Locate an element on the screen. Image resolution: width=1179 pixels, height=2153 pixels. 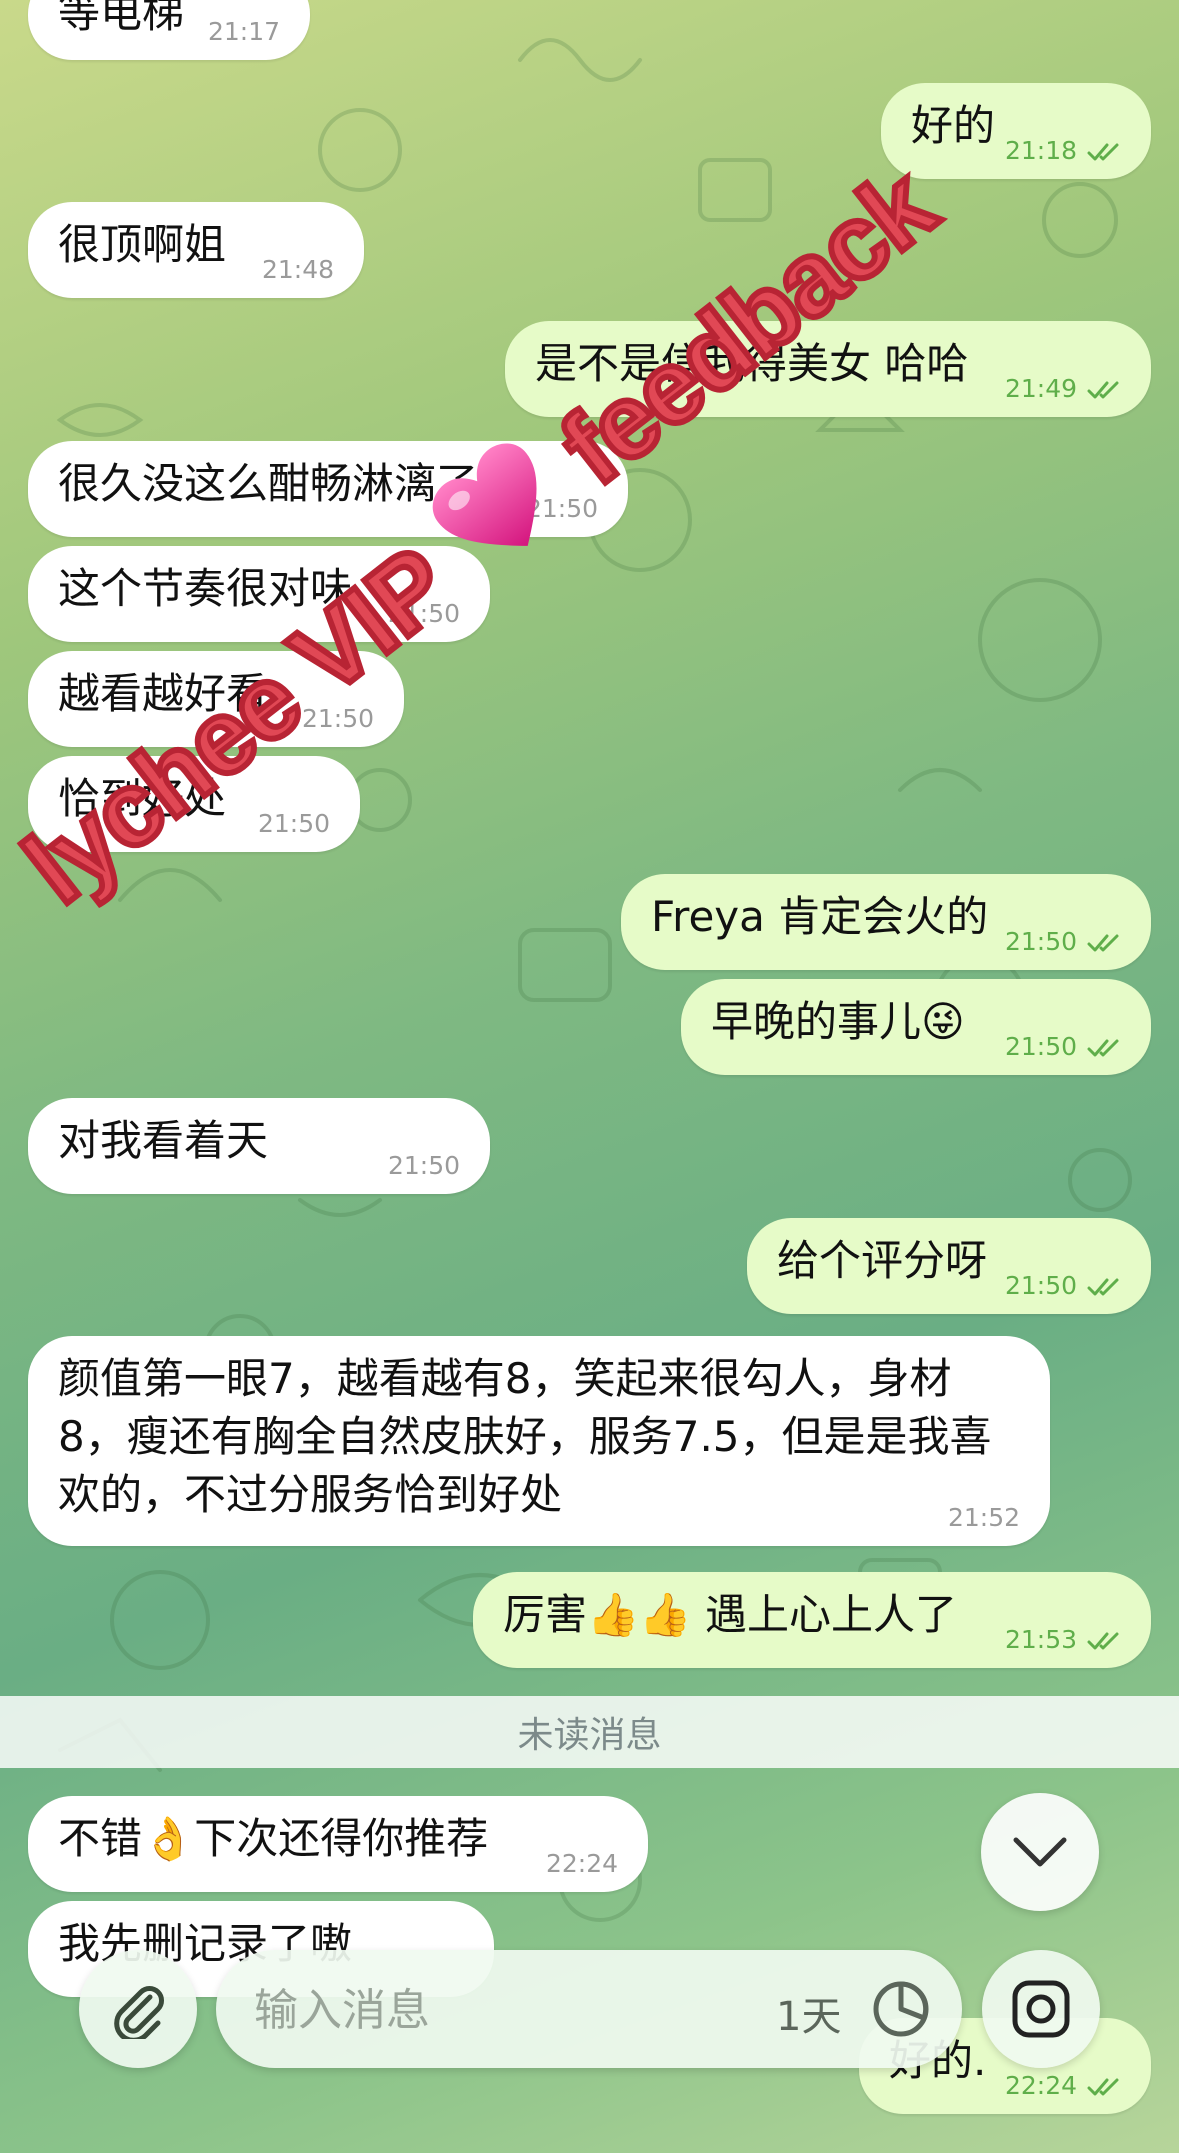
incoming-message: 很顶啊姐 21:48 is located at coordinates (196, 250).